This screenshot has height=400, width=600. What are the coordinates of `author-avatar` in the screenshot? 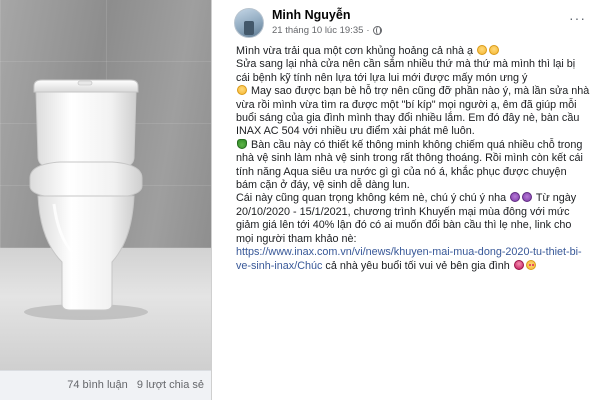 It's located at (249, 23).